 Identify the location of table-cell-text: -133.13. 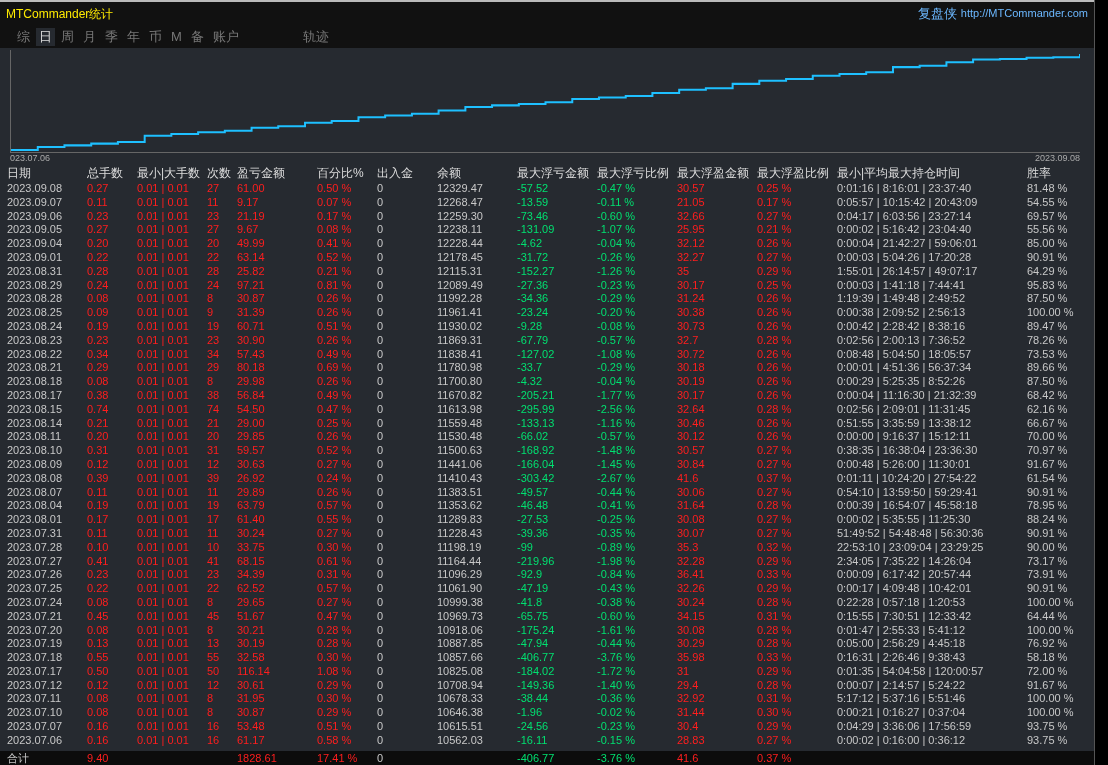
(536, 423).